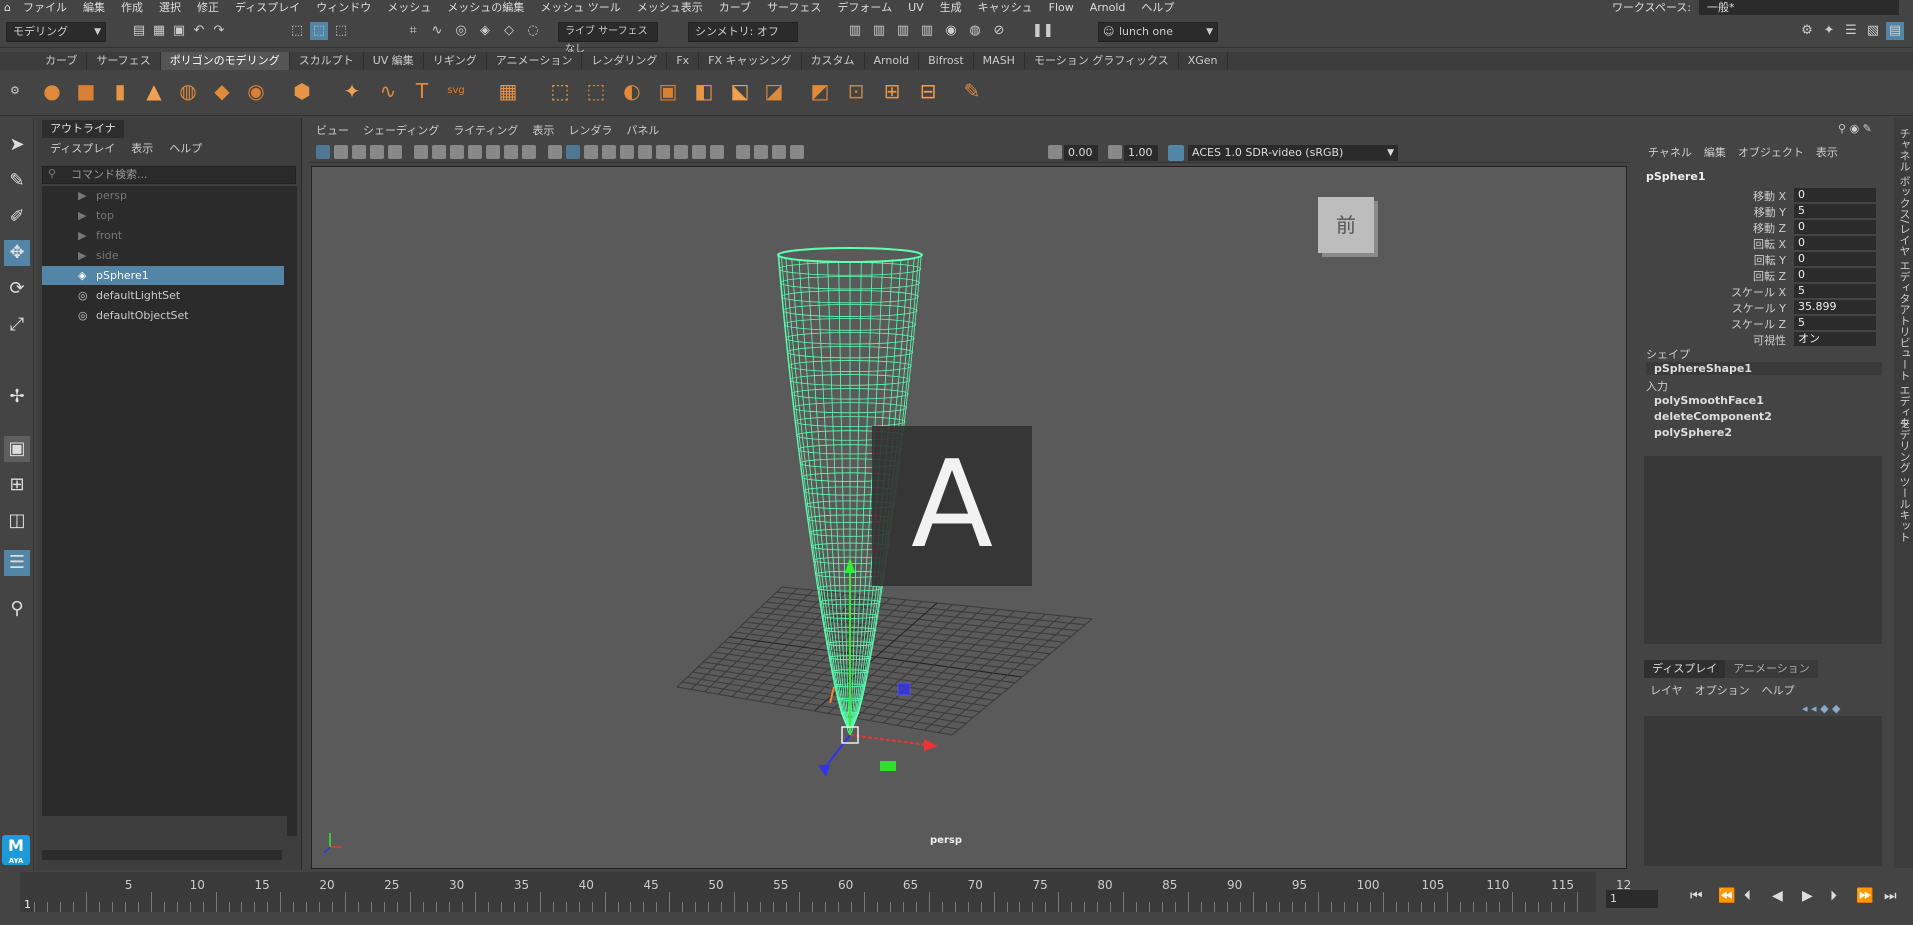  Describe the element at coordinates (543, 131) in the screenshot. I see `viewport-menu-show: 表示` at that location.